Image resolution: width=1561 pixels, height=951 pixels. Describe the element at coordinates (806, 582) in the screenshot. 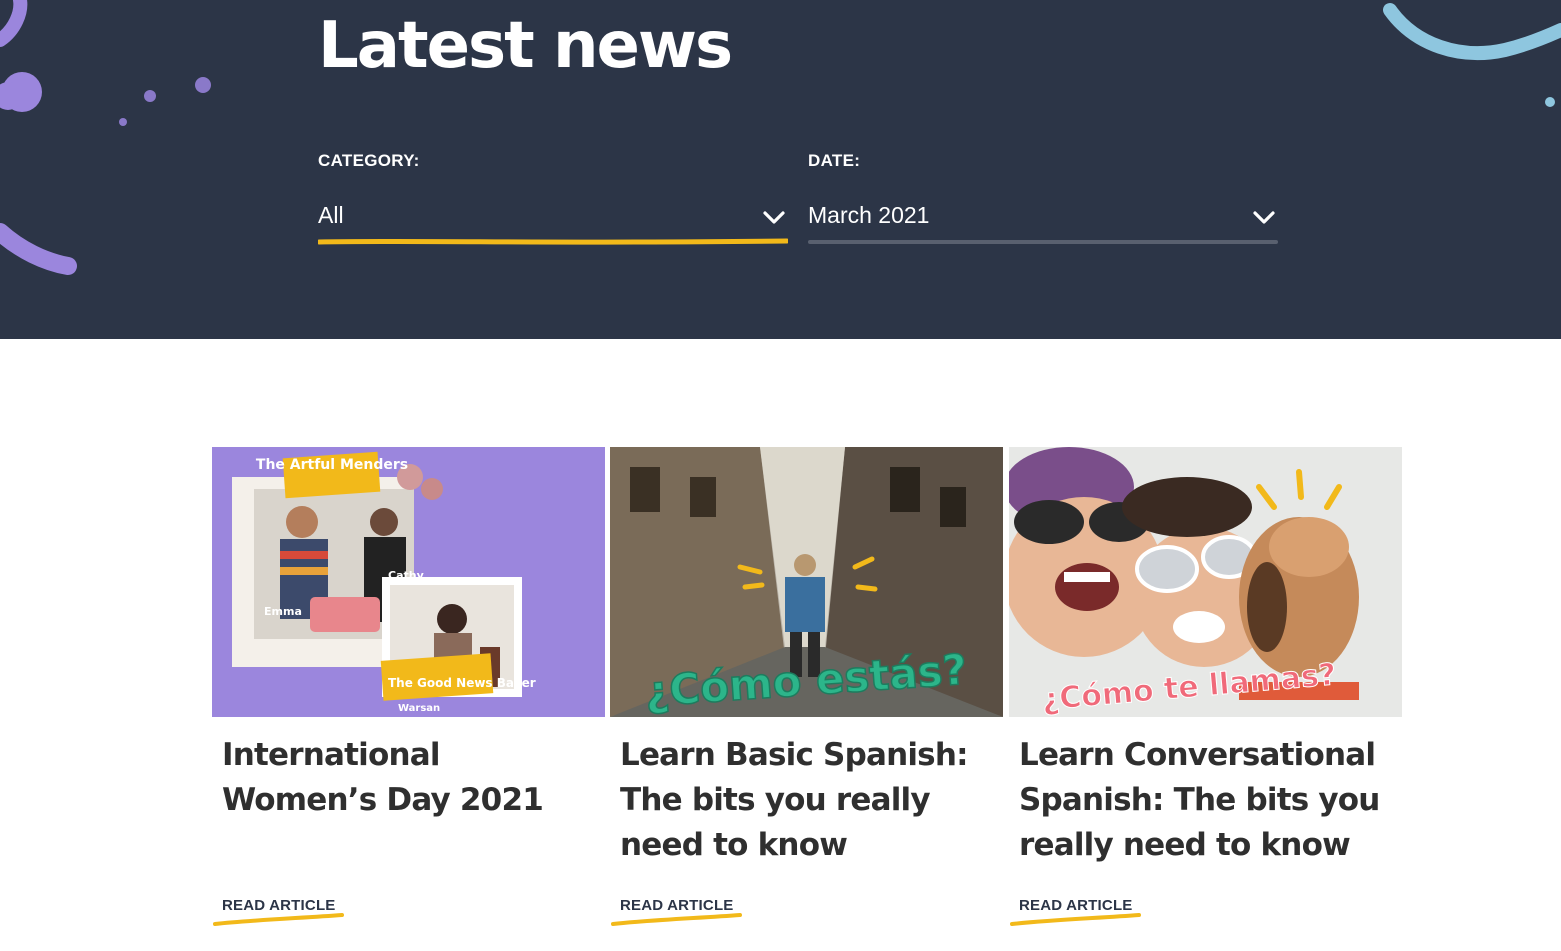

I see `article-image: ¿Cómo estás?` at that location.